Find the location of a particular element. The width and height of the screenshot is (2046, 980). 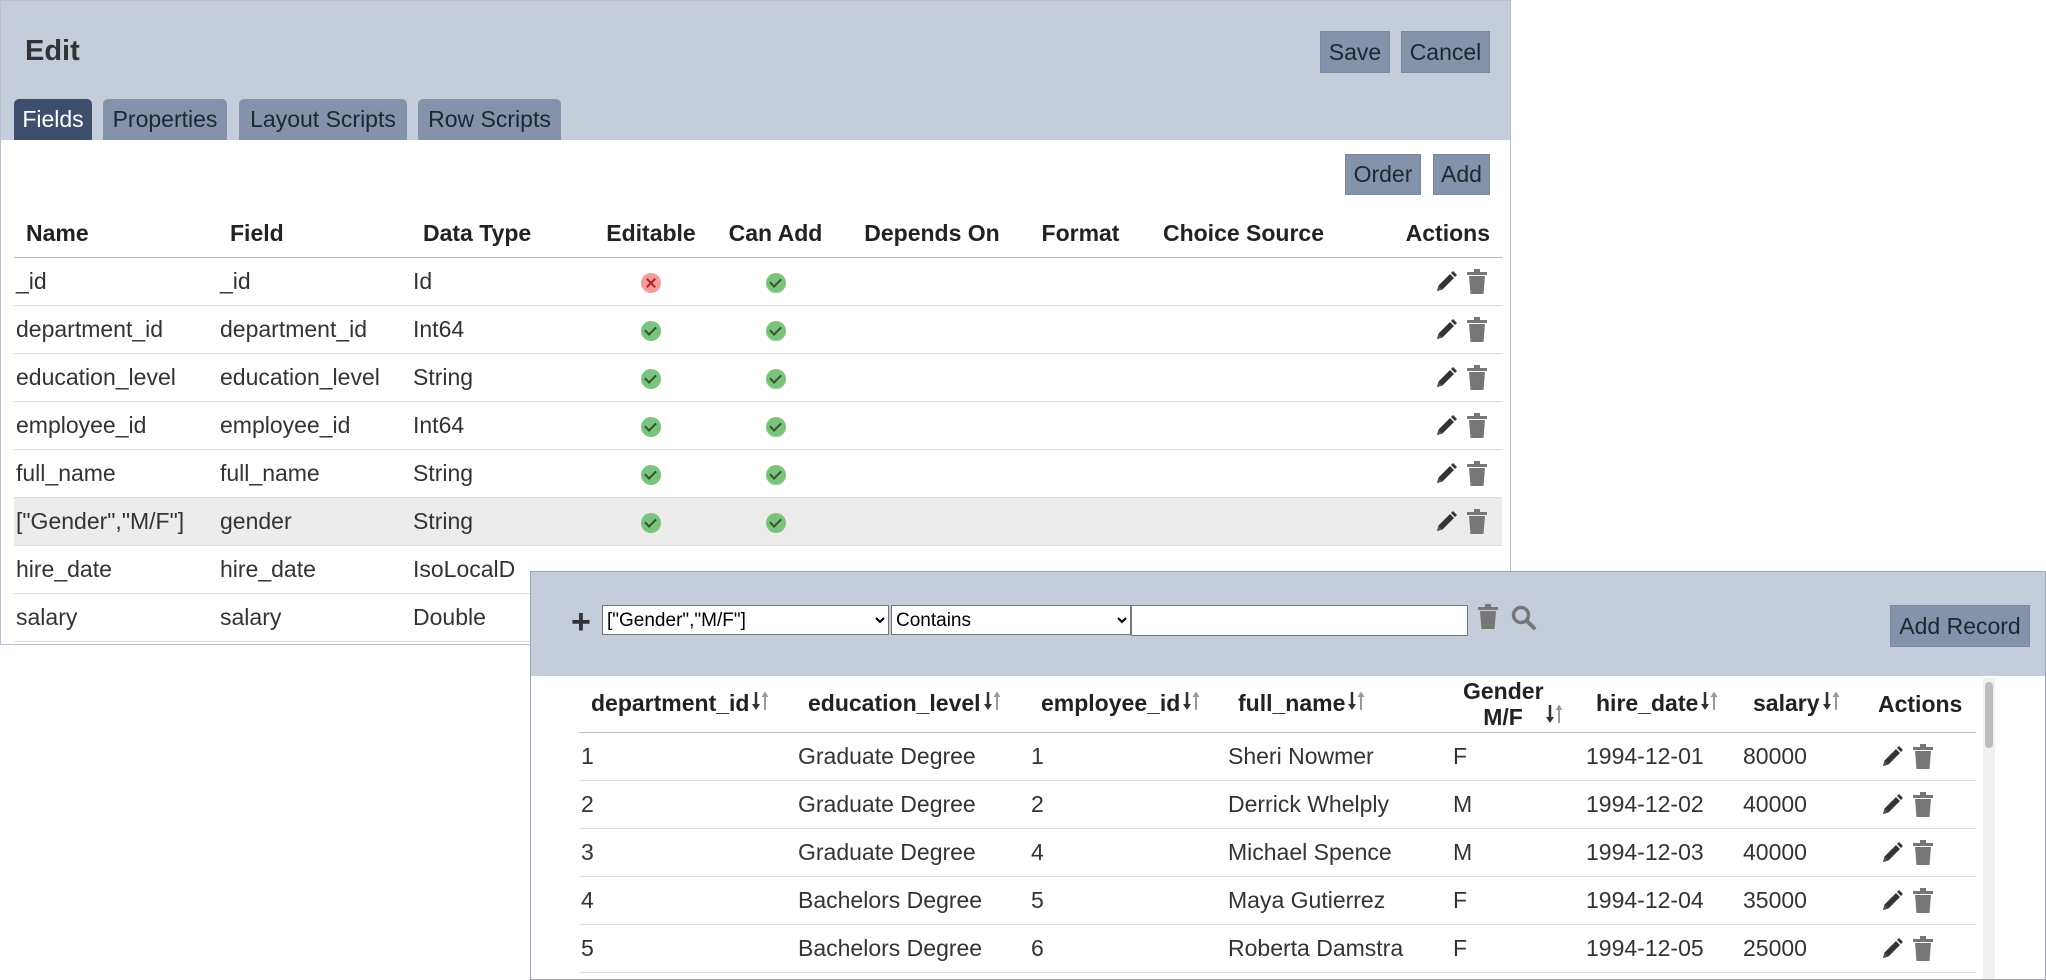

column-header: Field is located at coordinates (314, 233).